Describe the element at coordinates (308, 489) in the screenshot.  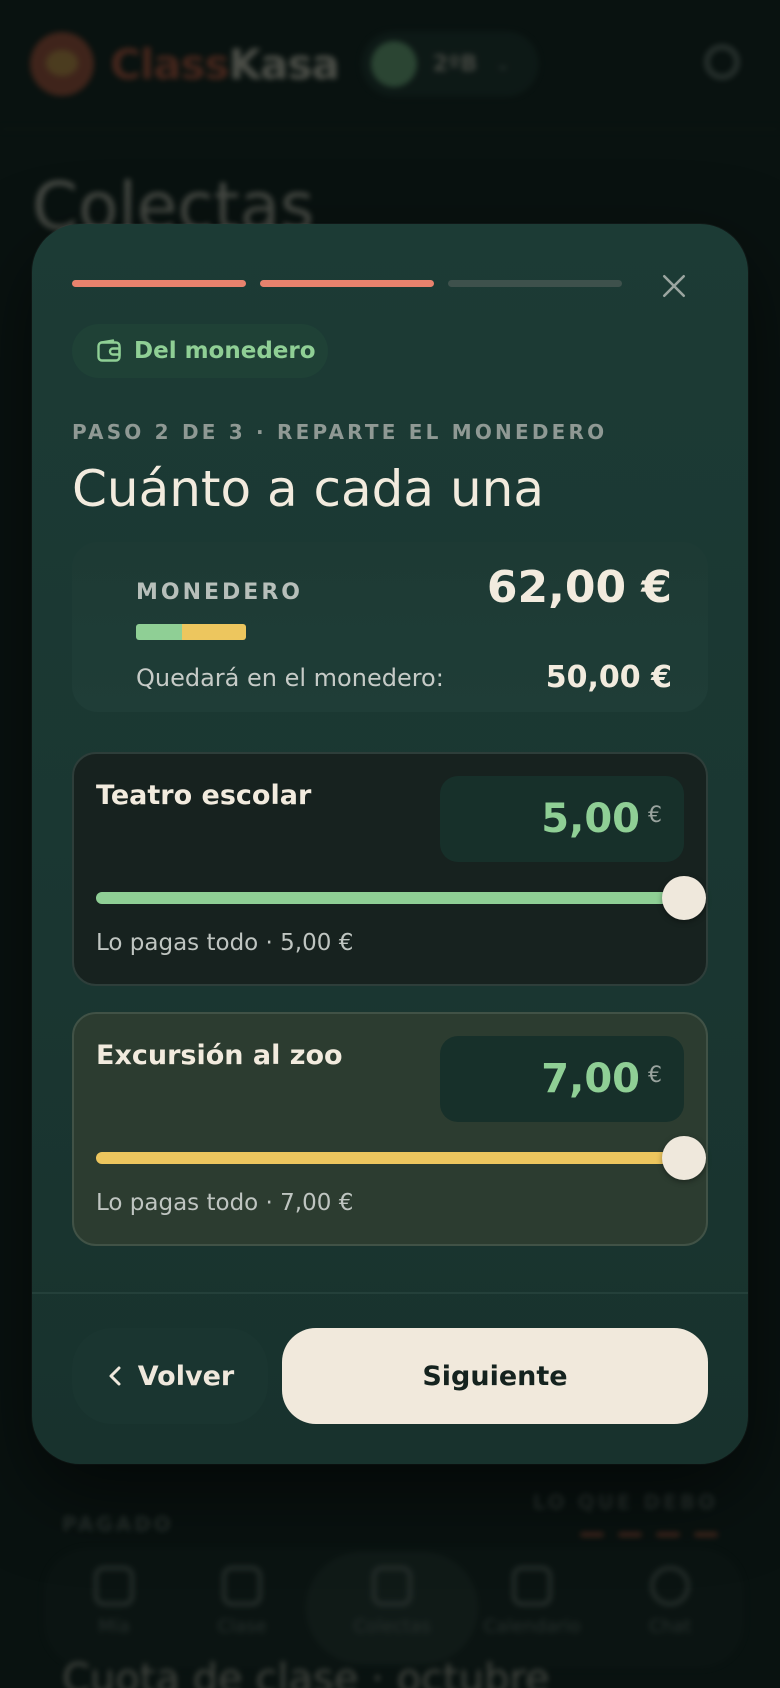
I see `modal-heading: Cuánto a cada una` at that location.